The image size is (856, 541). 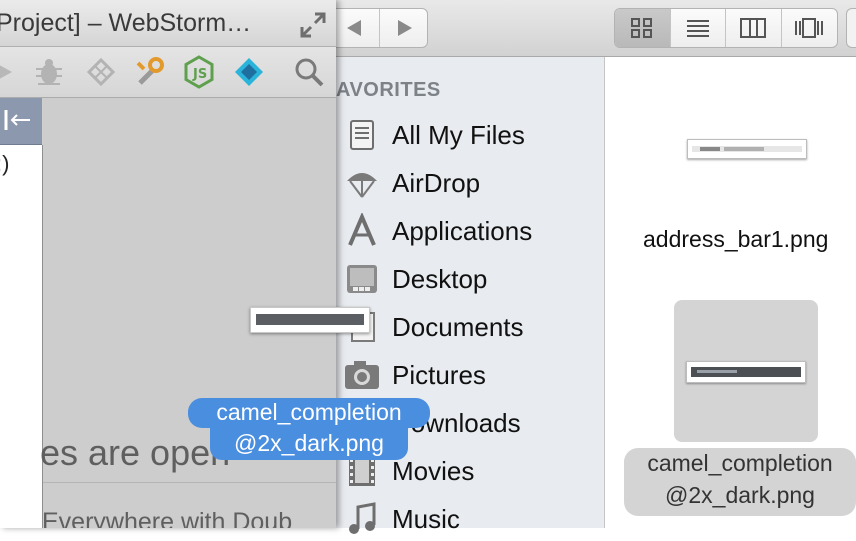 What do you see at coordinates (426, 518) in the screenshot?
I see `sidebar-item-label: Music` at bounding box center [426, 518].